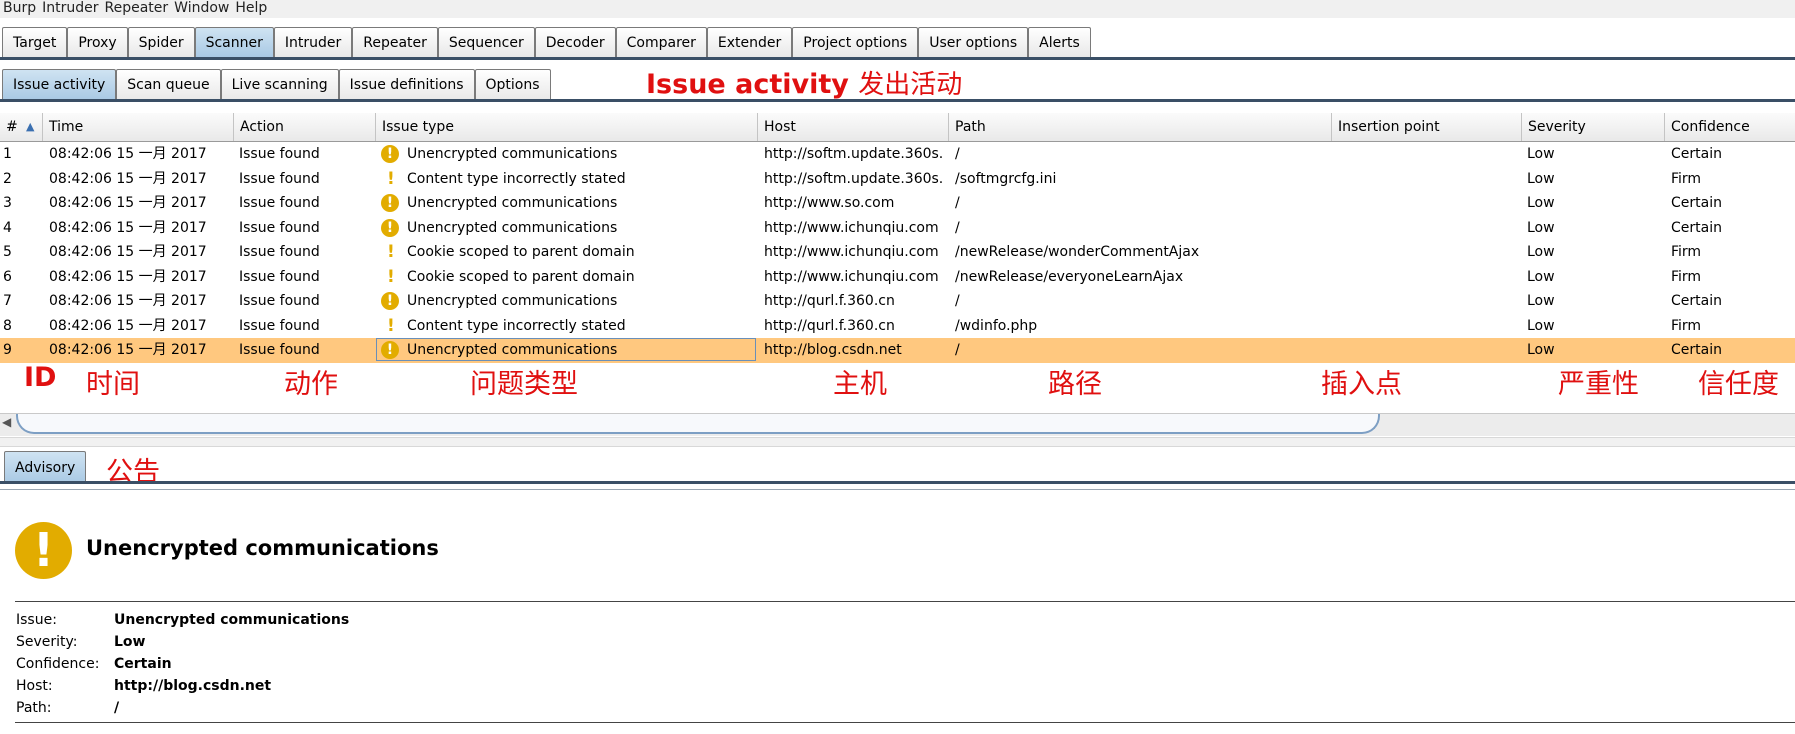 The width and height of the screenshot is (1795, 734). Describe the element at coordinates (70, 8) in the screenshot. I see `menu-intruder: Intruder` at that location.